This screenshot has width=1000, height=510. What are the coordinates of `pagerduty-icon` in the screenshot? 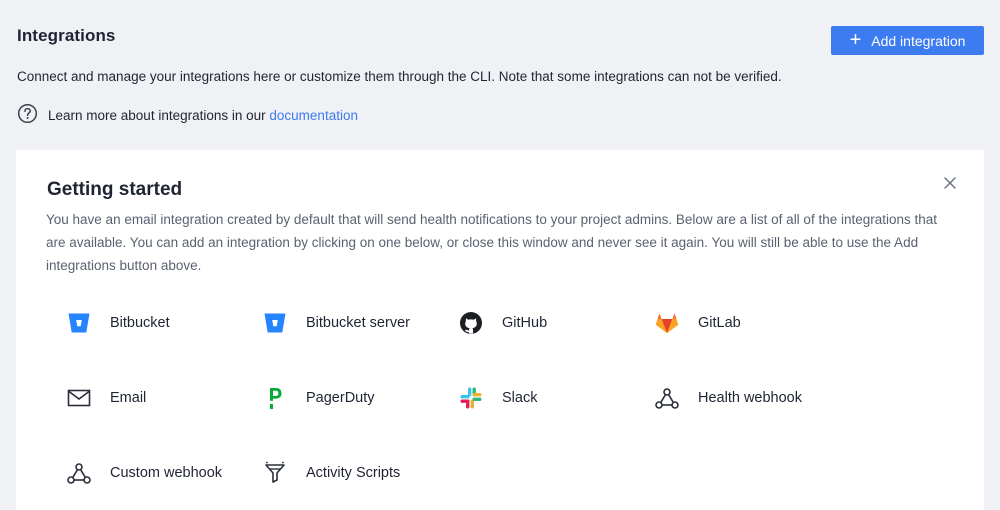 It's located at (275, 398).